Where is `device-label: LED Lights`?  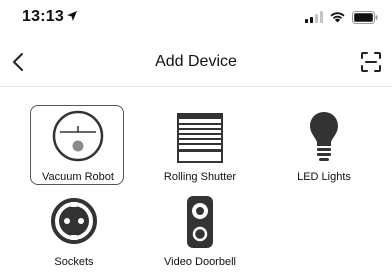 device-label: LED Lights is located at coordinates (324, 177).